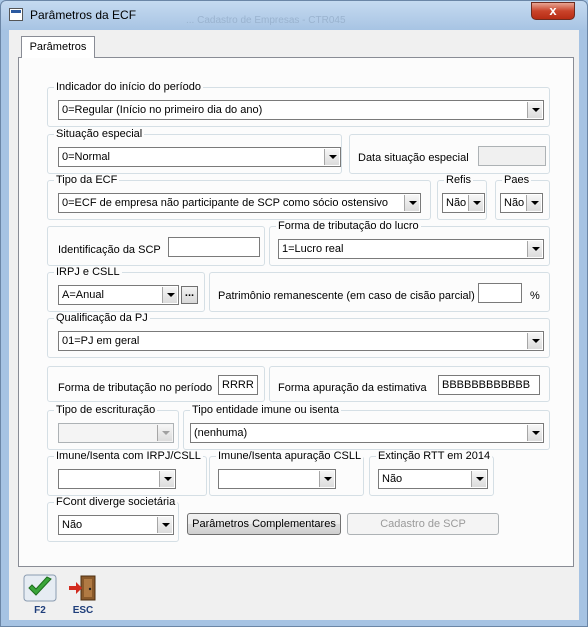 The height and width of the screenshot is (627, 588). I want to click on irpj-csll-select: A=Anual, so click(118, 295).